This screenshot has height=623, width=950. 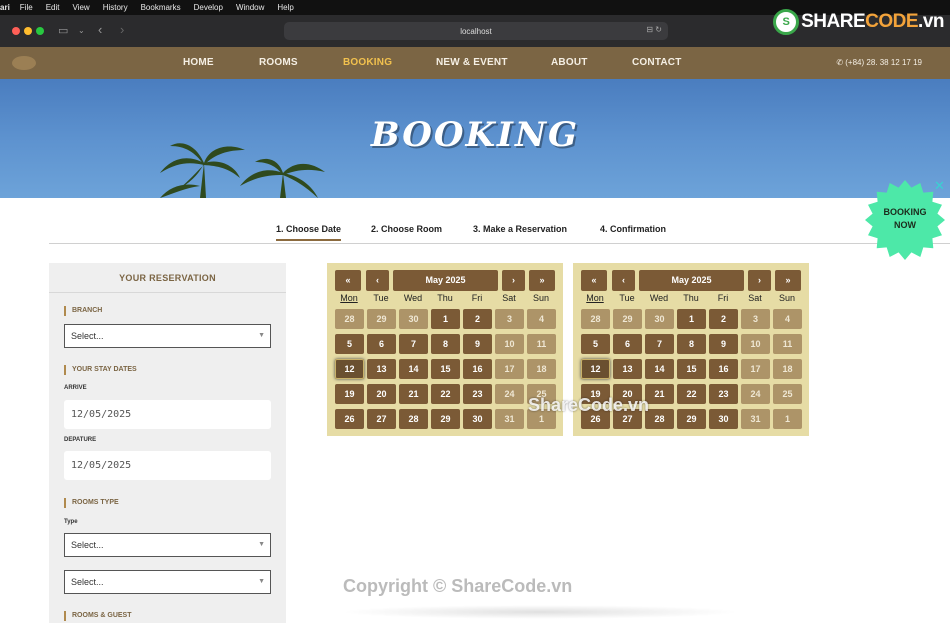 What do you see at coordinates (406, 229) in the screenshot?
I see `step-choose-room: 2. Choose Room` at bounding box center [406, 229].